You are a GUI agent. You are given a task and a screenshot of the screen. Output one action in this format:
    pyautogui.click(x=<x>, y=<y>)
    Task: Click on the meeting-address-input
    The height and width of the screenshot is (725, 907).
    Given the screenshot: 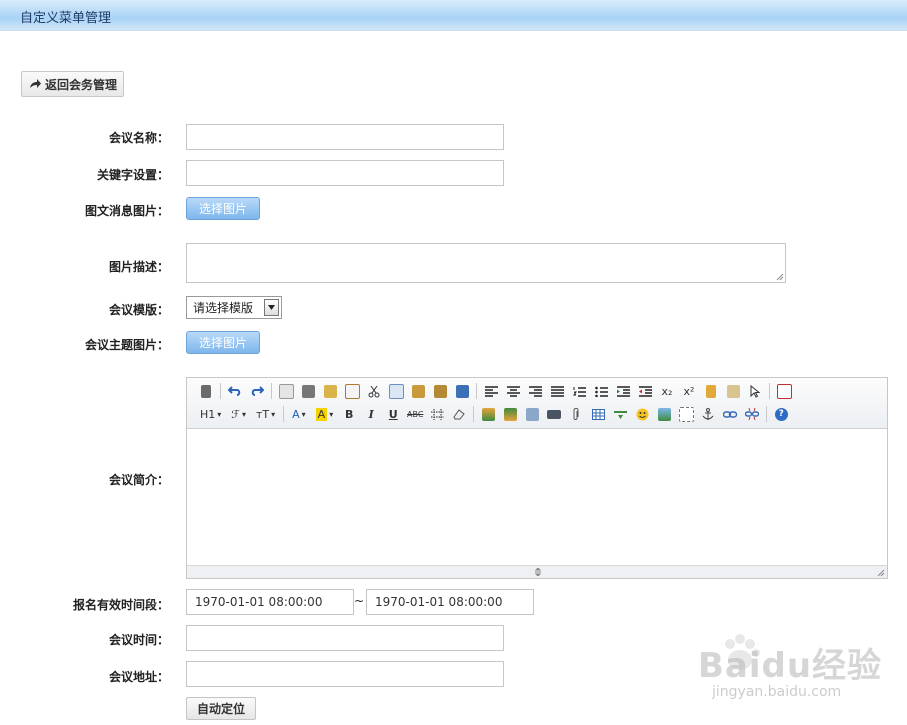 What is the action you would take?
    pyautogui.click(x=345, y=674)
    